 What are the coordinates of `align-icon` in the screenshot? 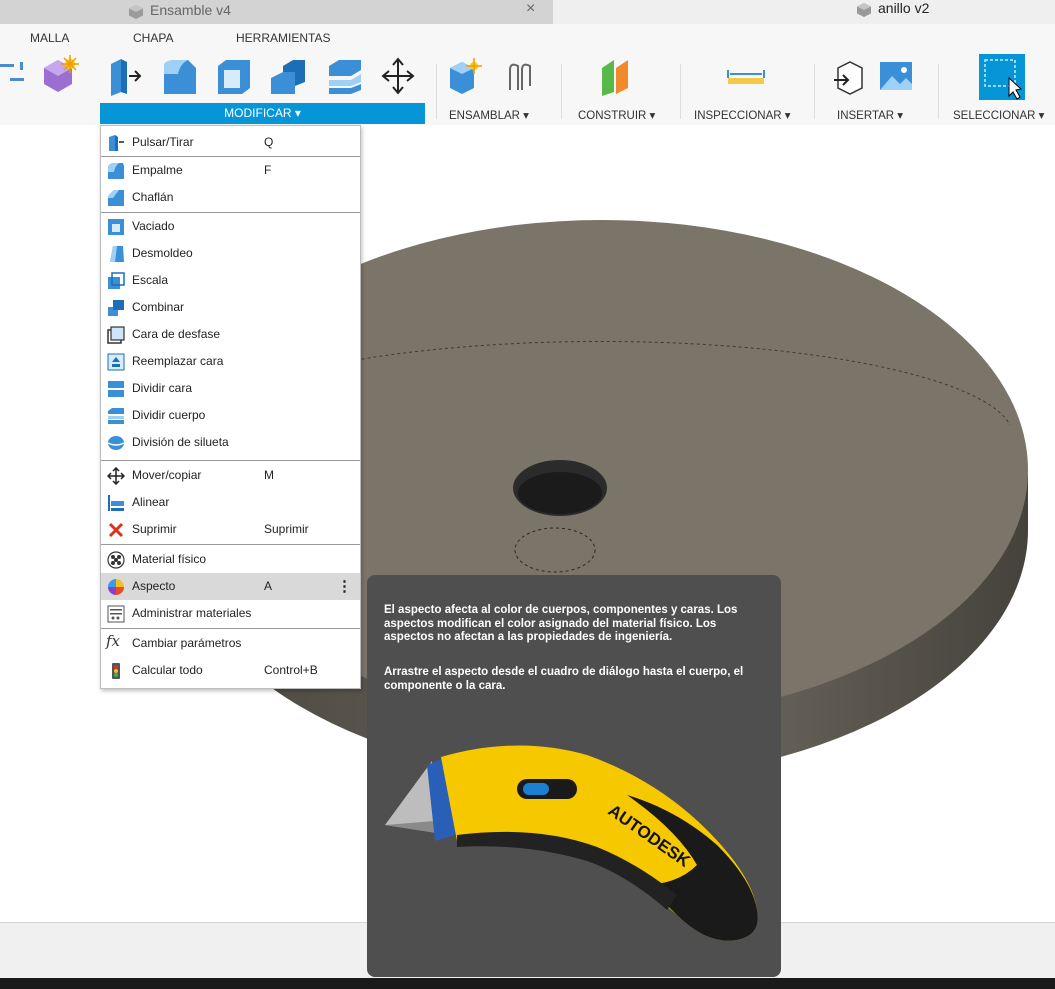 It's located at (116, 503).